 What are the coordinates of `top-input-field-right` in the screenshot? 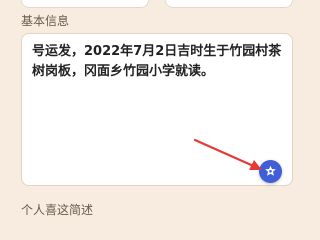 It's located at (229, 4).